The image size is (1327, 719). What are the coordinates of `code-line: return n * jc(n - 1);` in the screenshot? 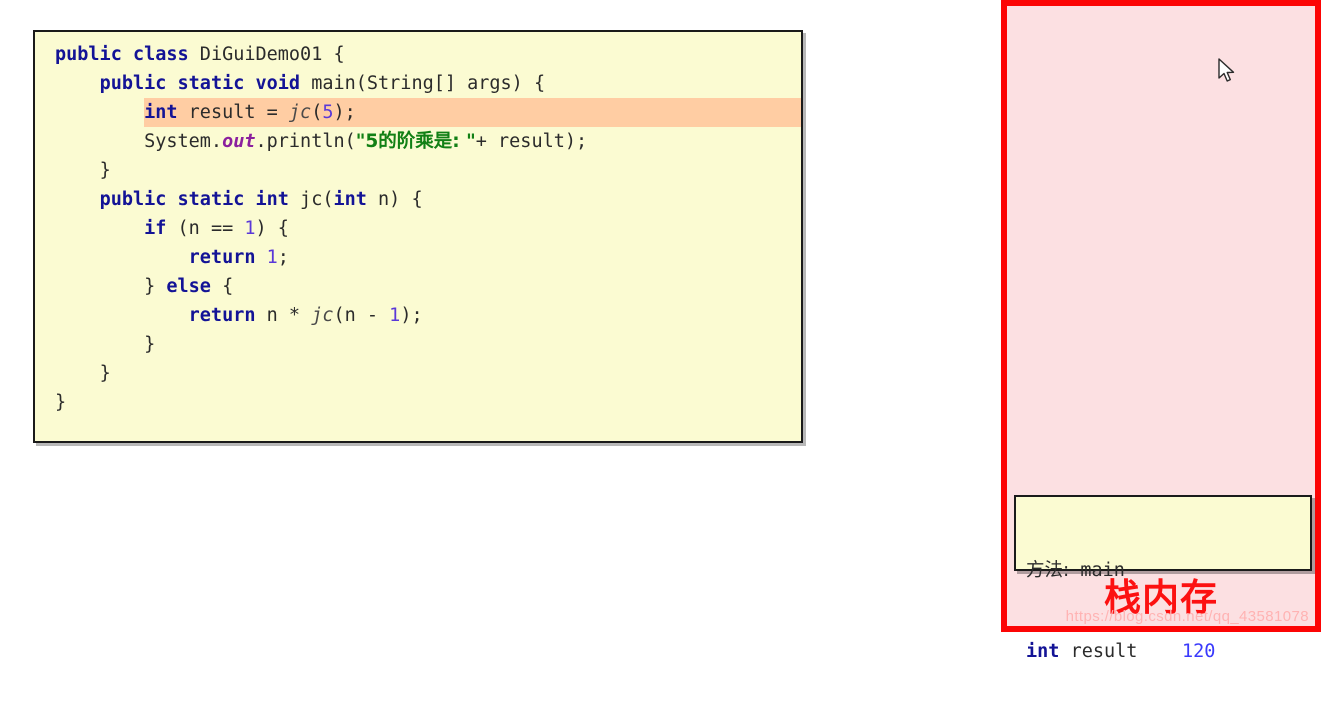 It's located at (418, 315).